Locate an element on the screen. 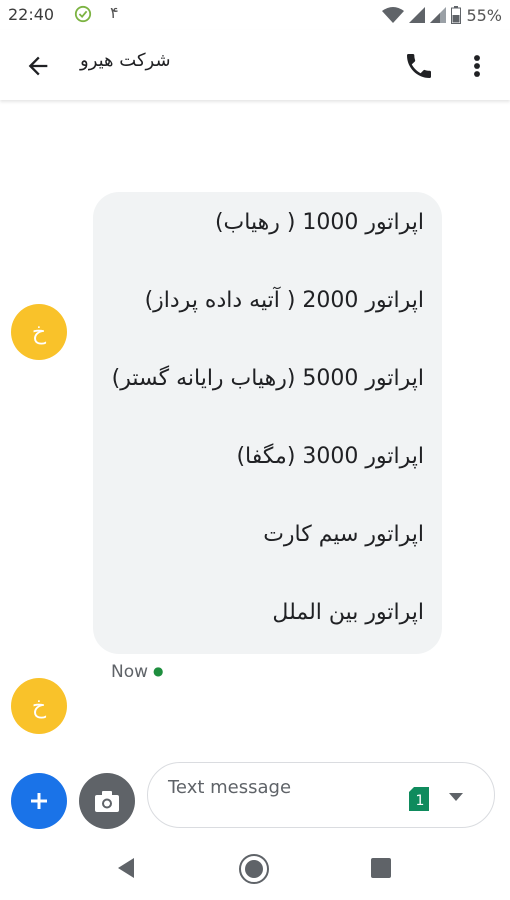 This screenshot has width=510, height=900. battery-percent: 55% is located at coordinates (484, 15).